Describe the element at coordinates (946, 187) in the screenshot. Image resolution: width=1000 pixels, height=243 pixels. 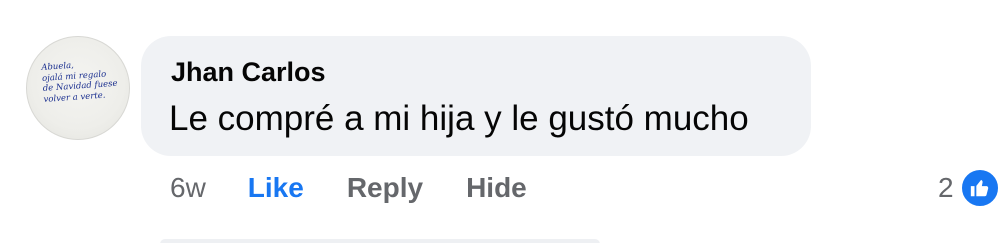
I see `reaction-count: 2` at that location.